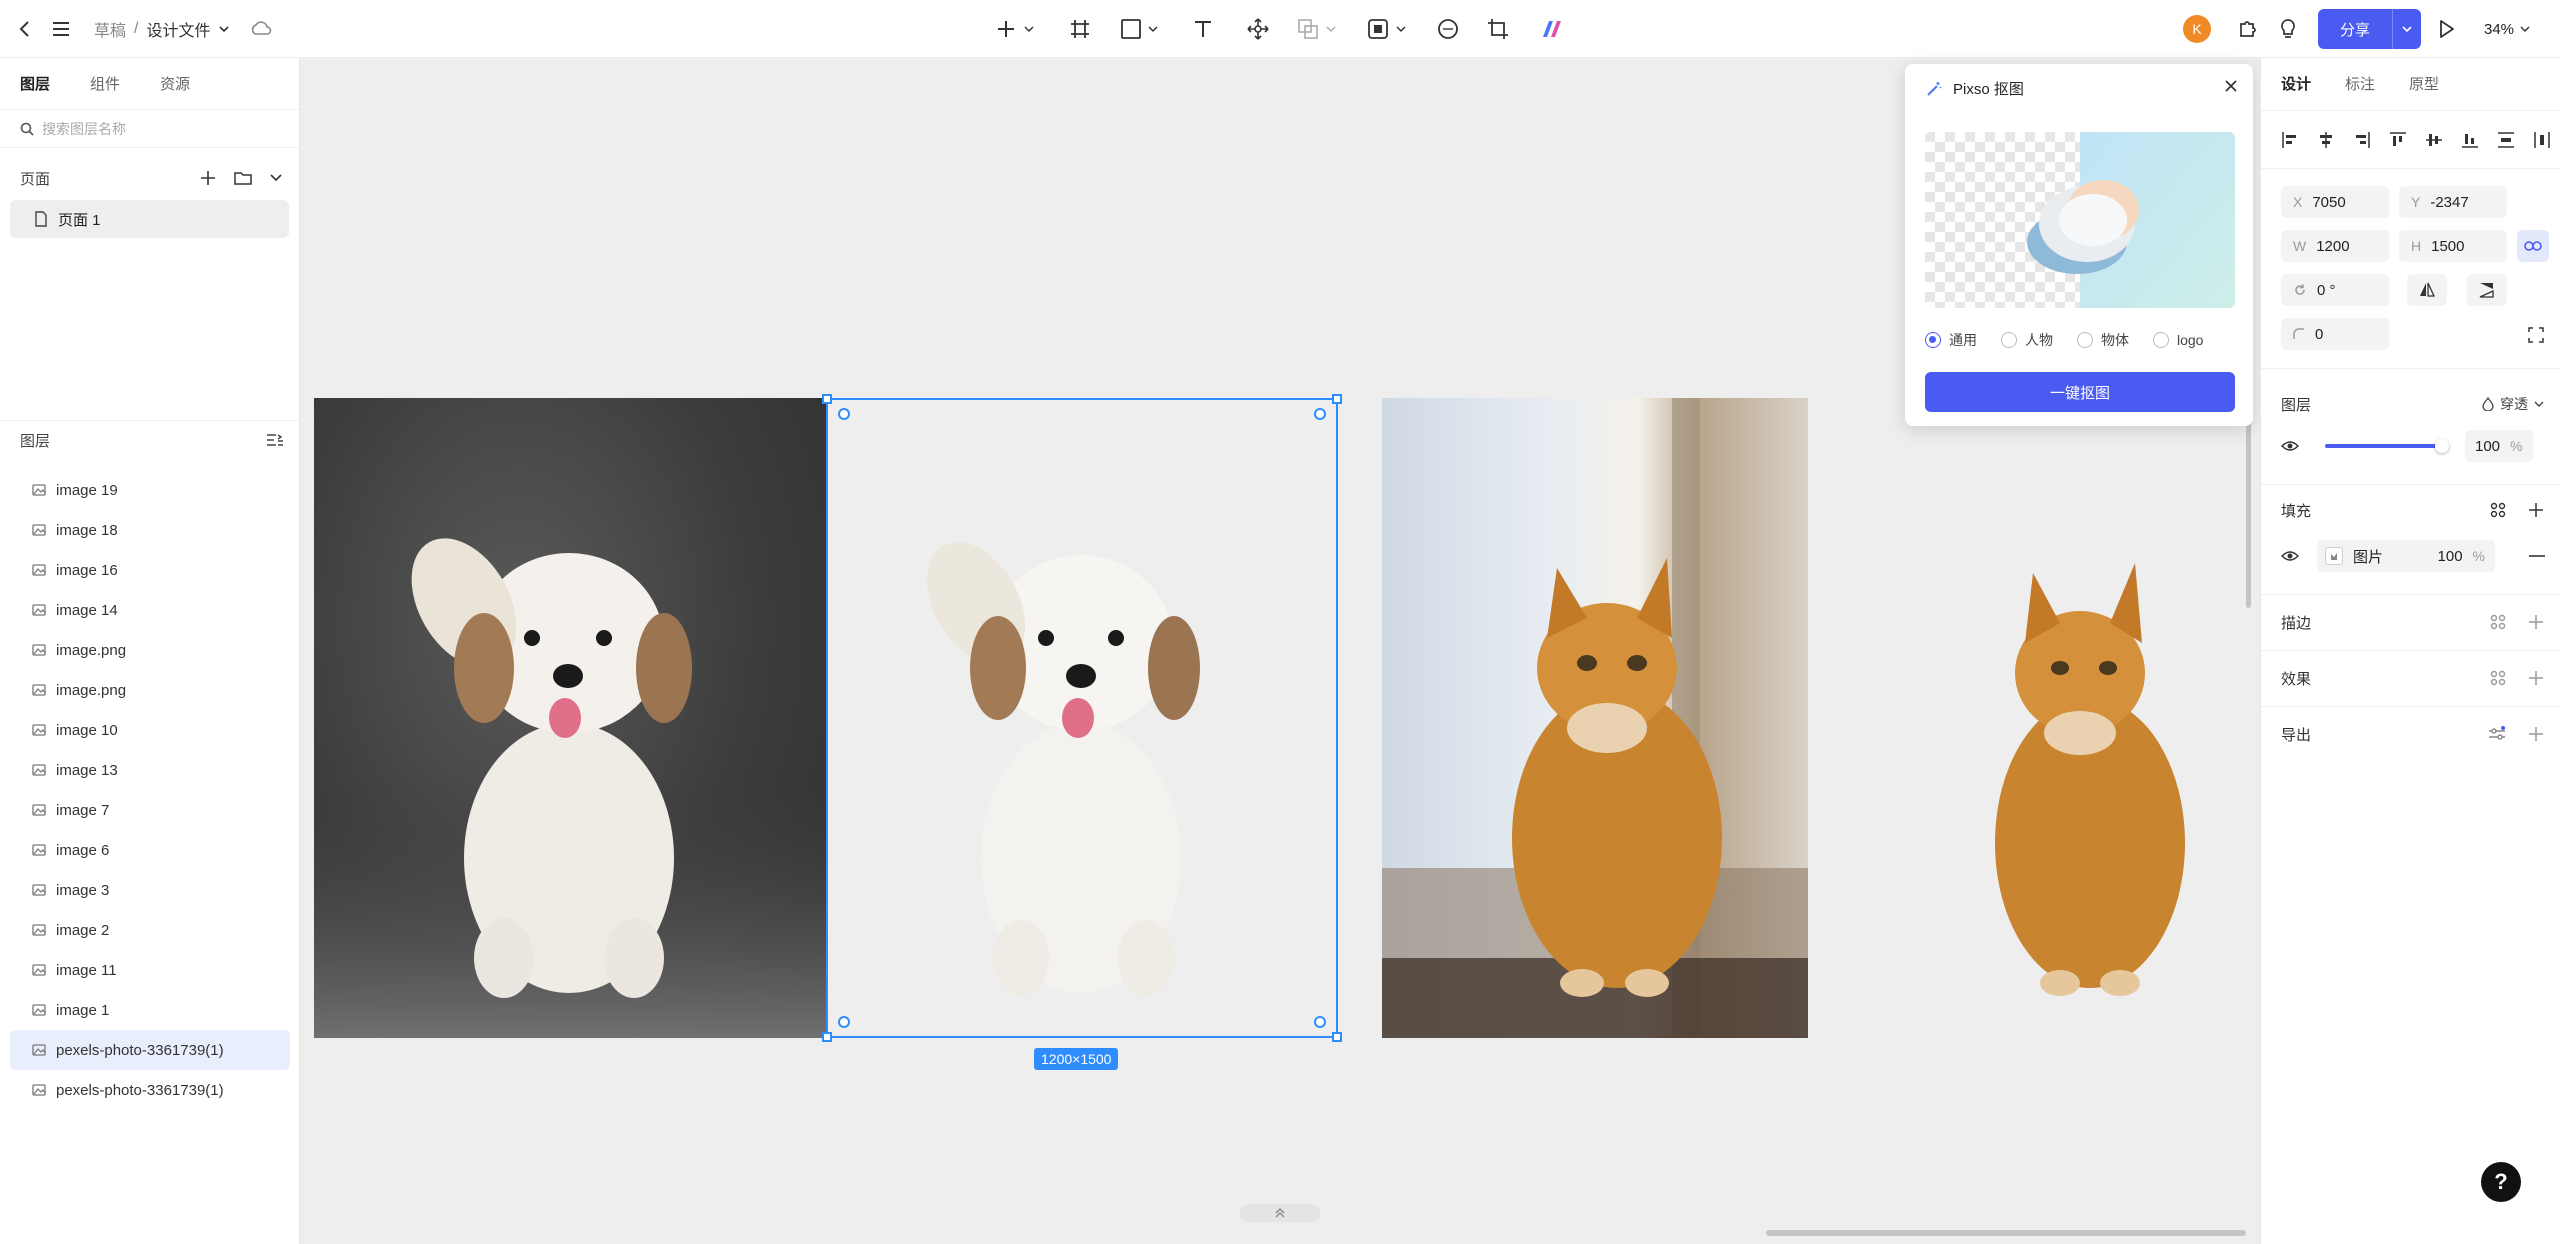 Image resolution: width=2560 pixels, height=1244 pixels. Describe the element at coordinates (178, 29) in the screenshot. I see `file-name: 设计文件` at that location.